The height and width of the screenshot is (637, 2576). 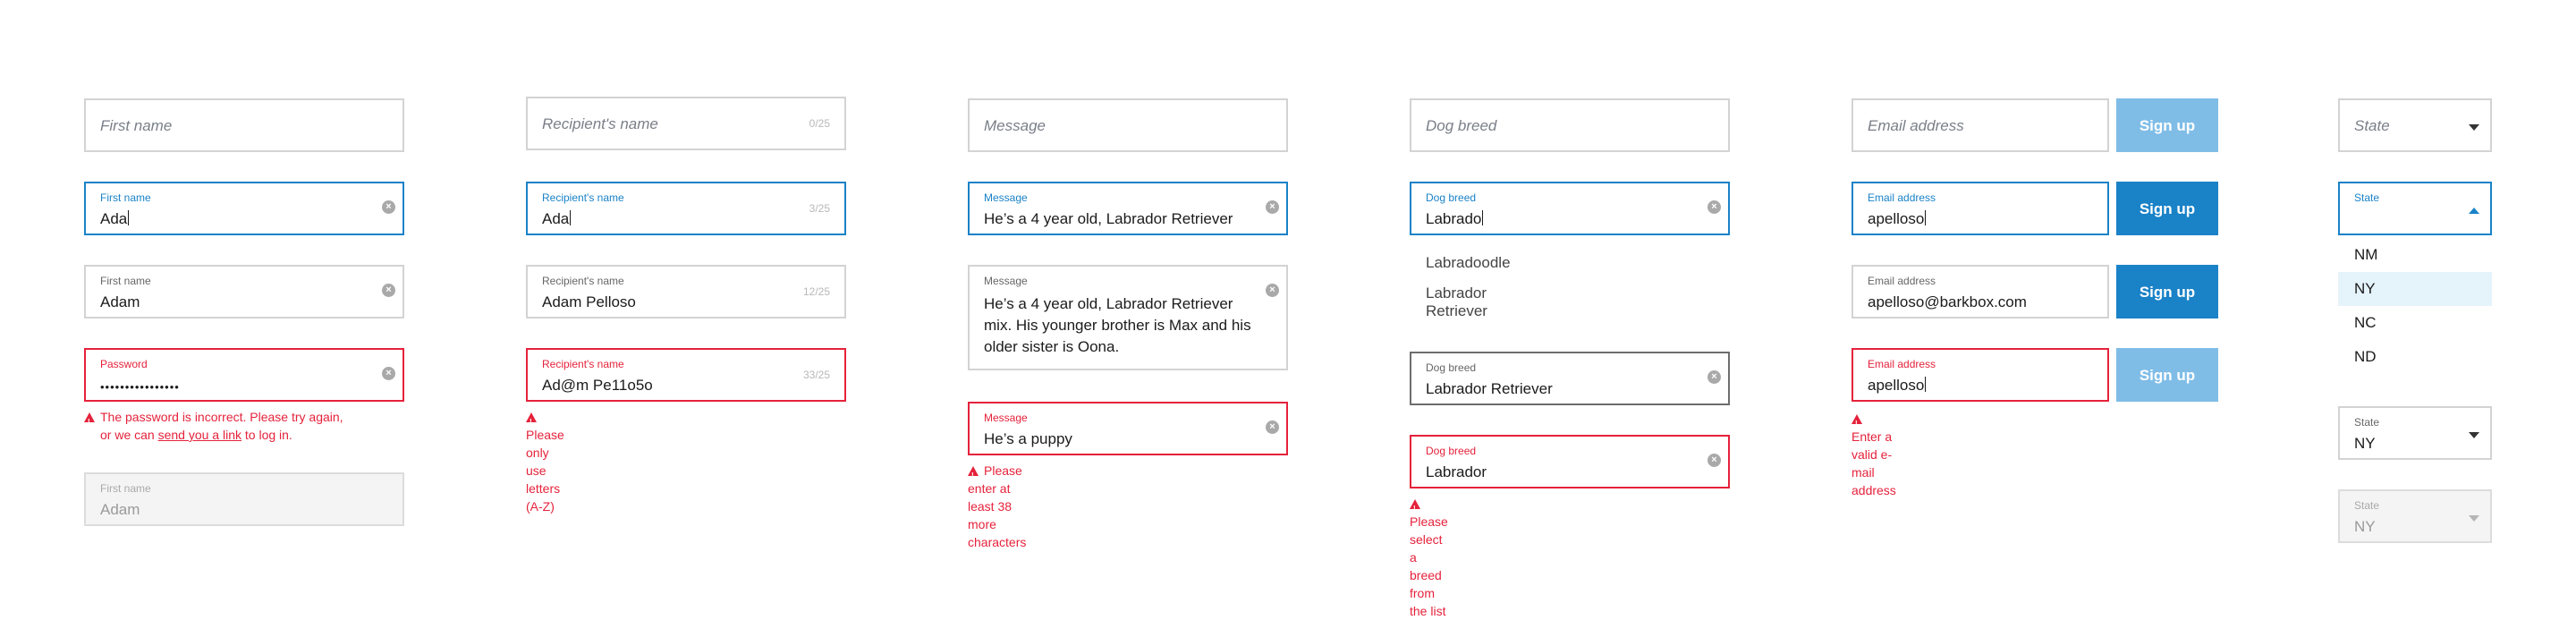 What do you see at coordinates (244, 125) in the screenshot?
I see `first-name-field-empty: First name` at bounding box center [244, 125].